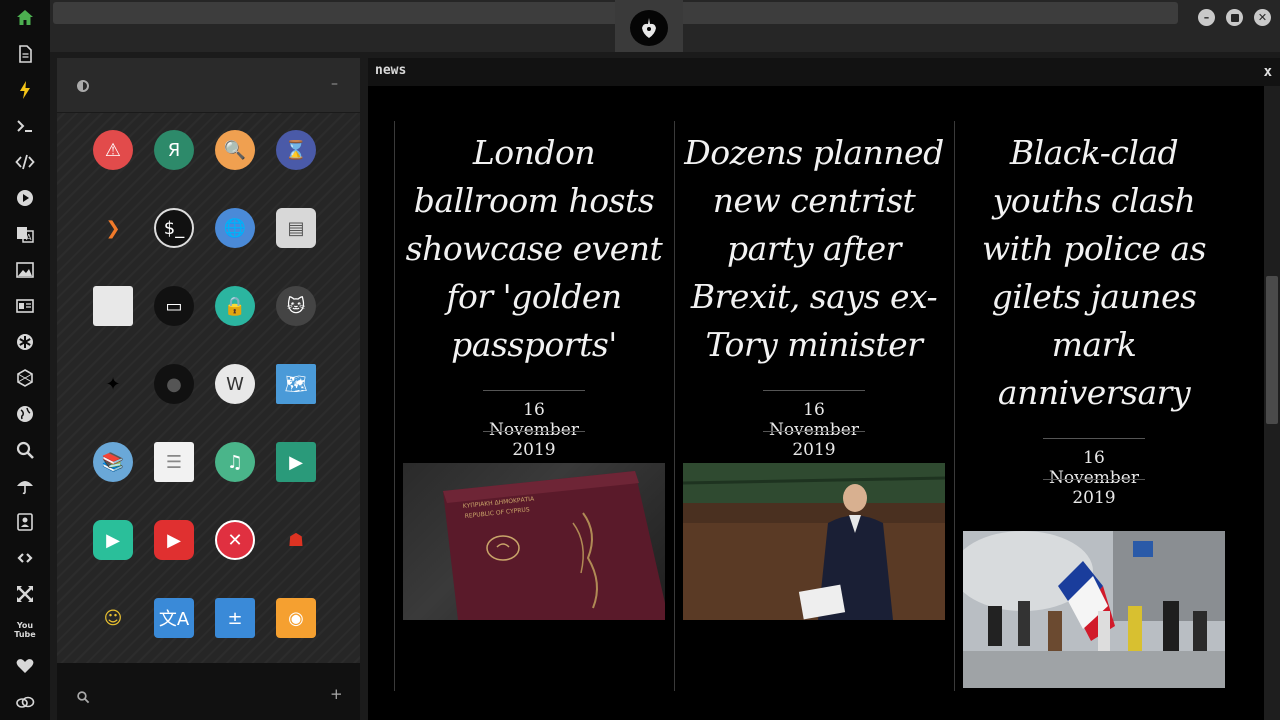 The width and height of the screenshot is (1280, 720). I want to click on protest-photo, so click(1094, 609).